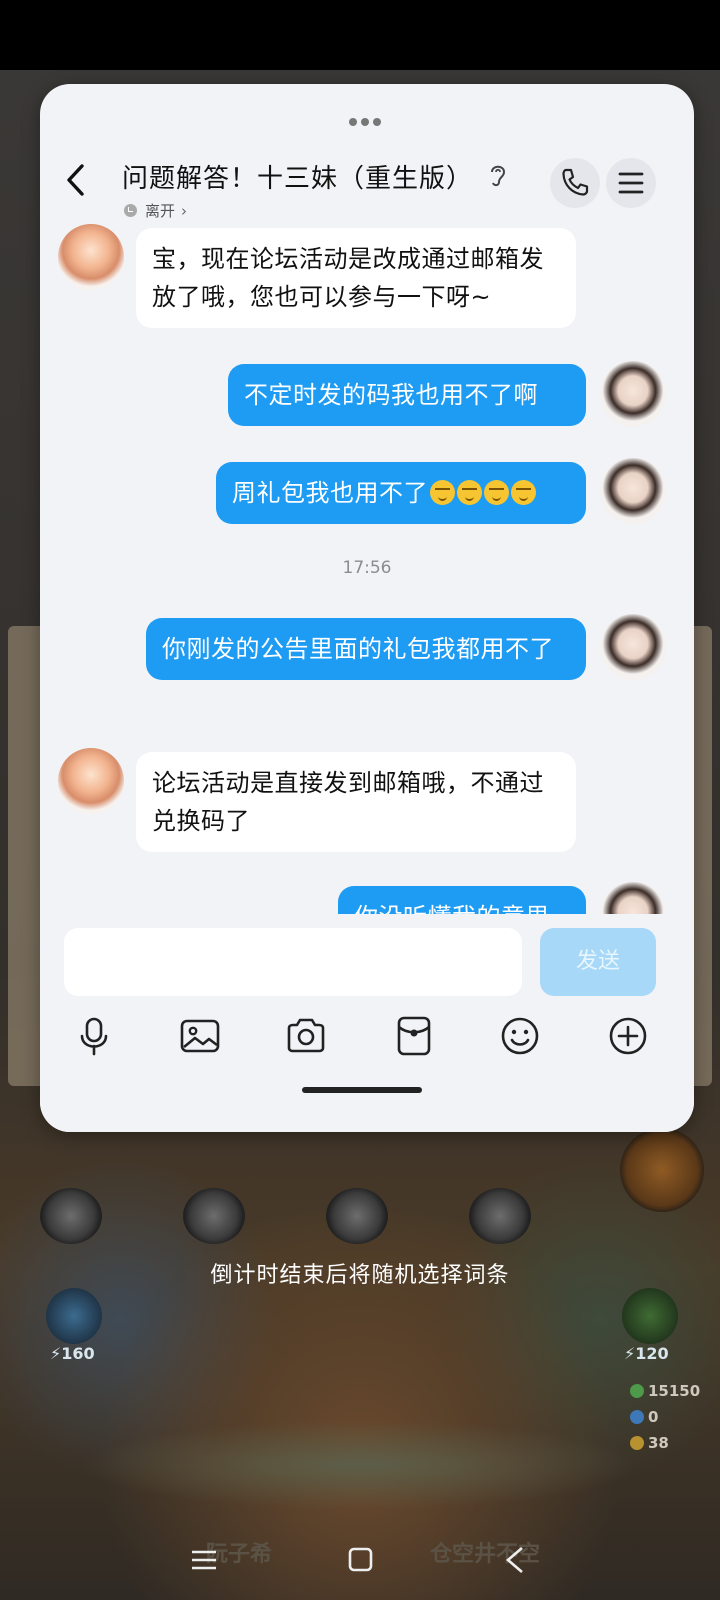 The image size is (720, 1600). I want to click on send-button: 发送, so click(598, 962).